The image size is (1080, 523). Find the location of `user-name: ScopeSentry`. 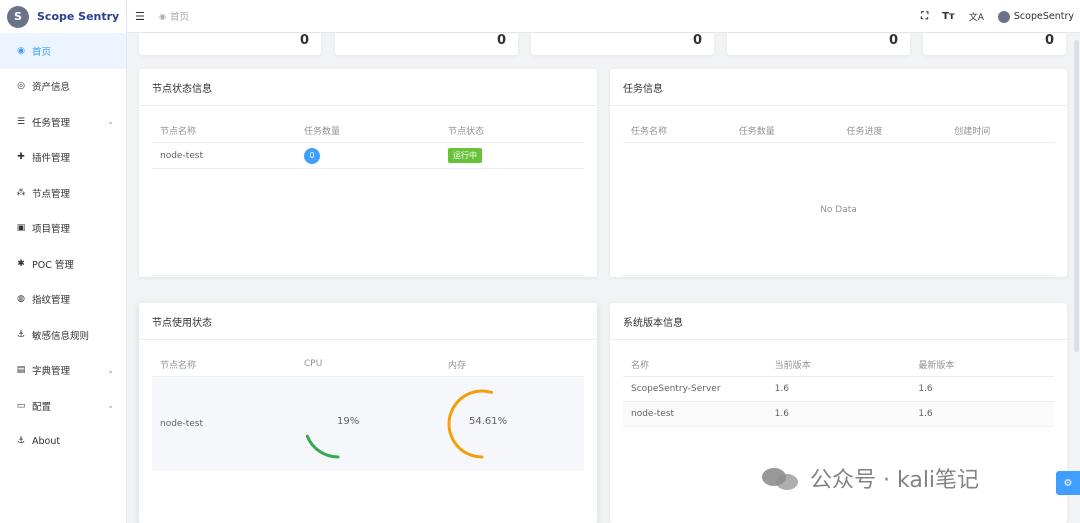

user-name: ScopeSentry is located at coordinates (1044, 16).